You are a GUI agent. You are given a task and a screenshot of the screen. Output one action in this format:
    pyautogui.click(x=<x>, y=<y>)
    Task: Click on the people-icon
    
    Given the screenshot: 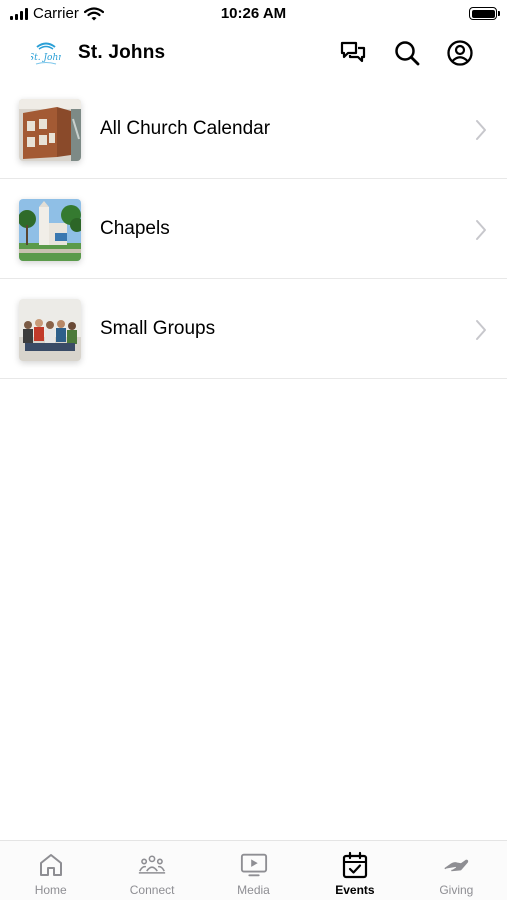 What is the action you would take?
    pyautogui.click(x=152, y=865)
    